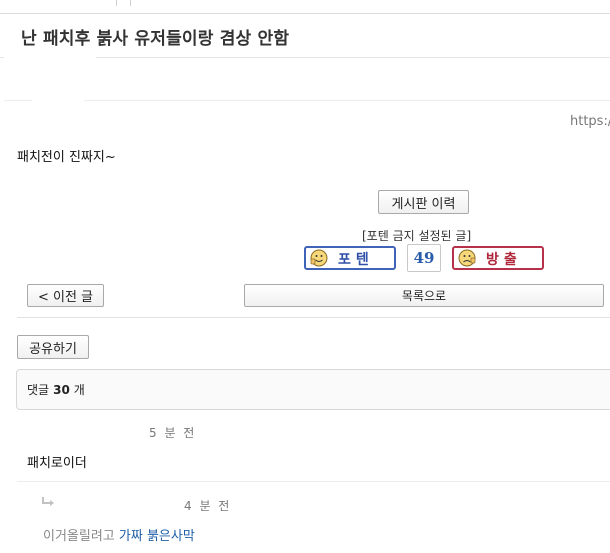 The image size is (610, 553). What do you see at coordinates (423, 202) in the screenshot?
I see `board-history-button: 게시판 이력` at bounding box center [423, 202].